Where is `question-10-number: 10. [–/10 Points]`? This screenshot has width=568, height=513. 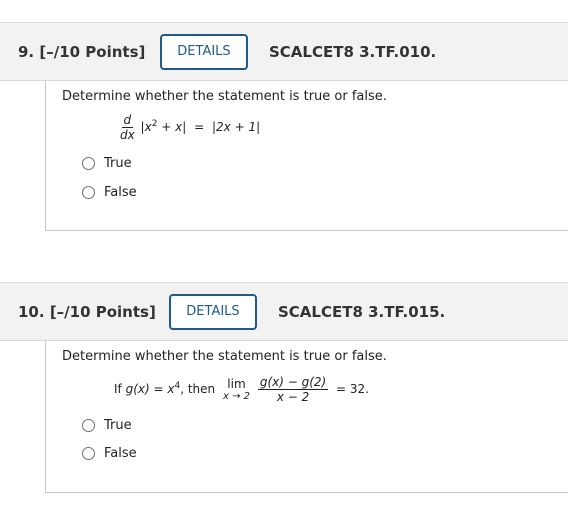 question-10-number: 10. [–/10 Points] is located at coordinates (87, 312).